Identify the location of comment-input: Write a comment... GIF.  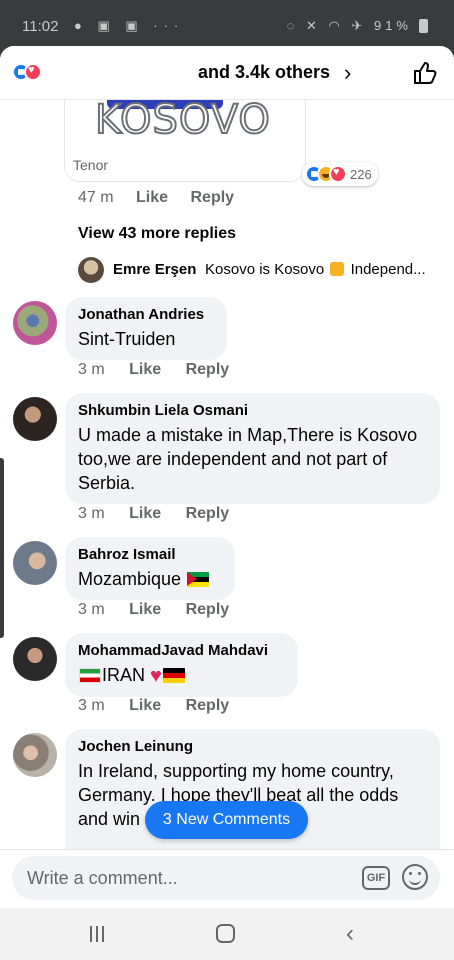
(226, 878).